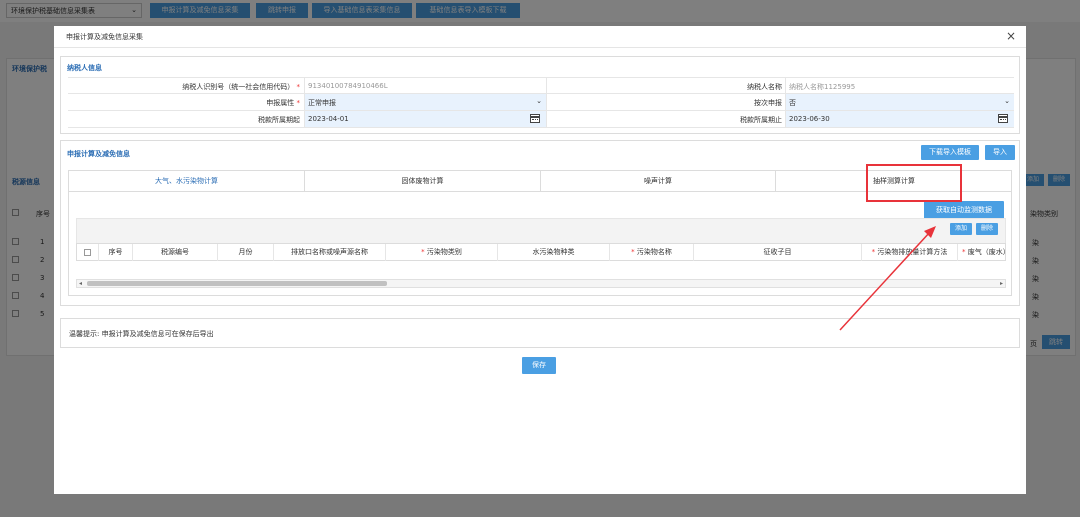  Describe the element at coordinates (175, 252) in the screenshot. I see `col-source-no: 税源编号` at that location.